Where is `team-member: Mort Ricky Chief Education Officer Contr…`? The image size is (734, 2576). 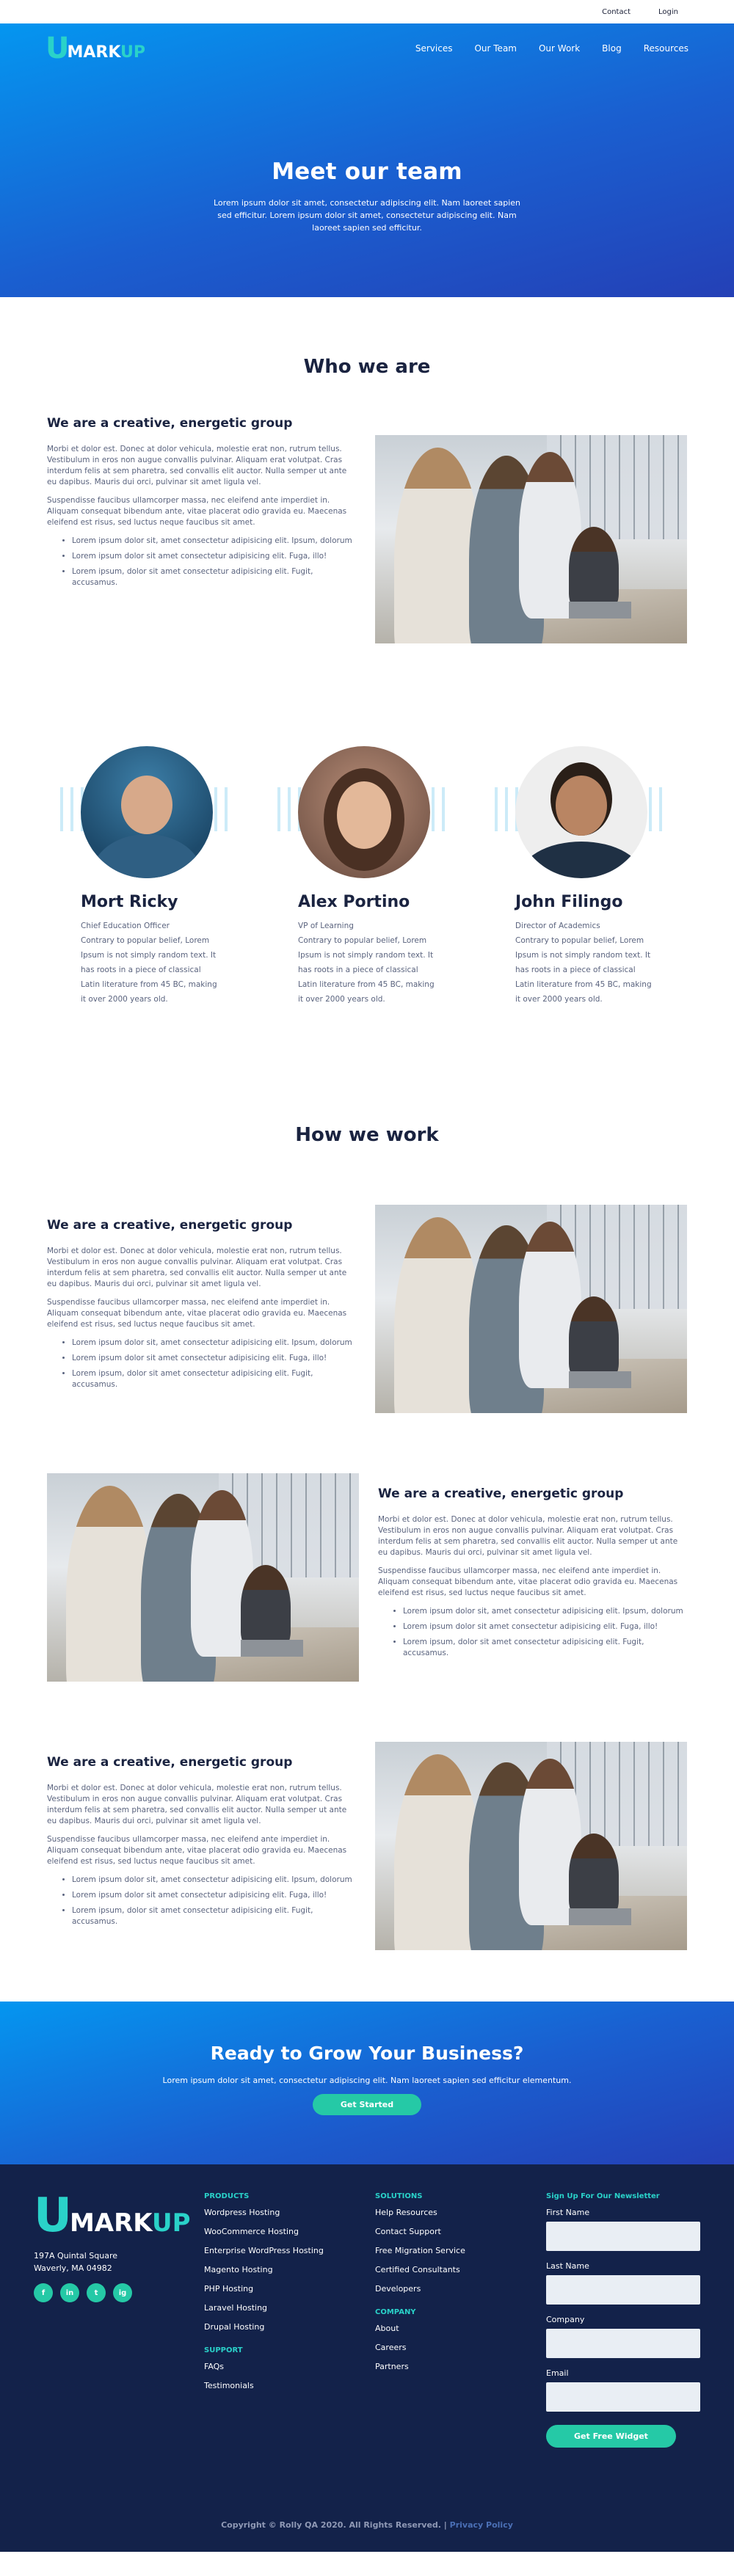 team-member: Mort Ricky Chief Education Officer Contr… is located at coordinates (155, 877).